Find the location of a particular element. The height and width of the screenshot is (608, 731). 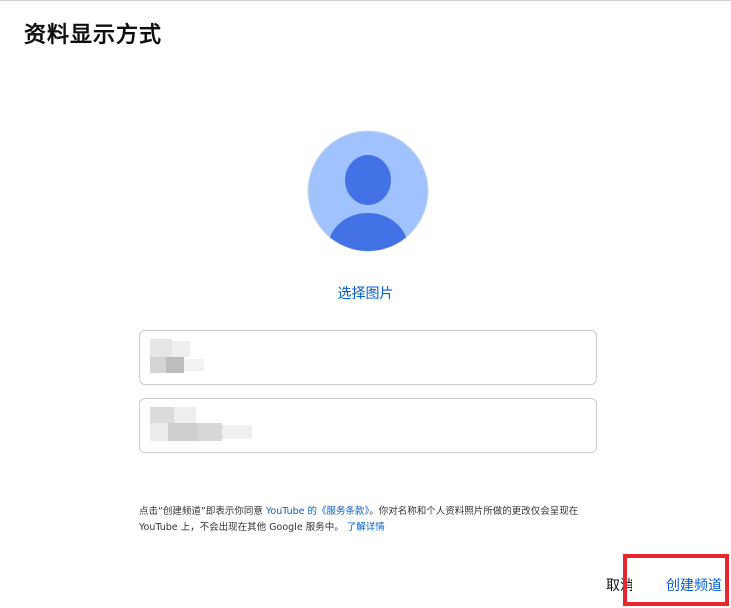

name-input is located at coordinates (368, 357).